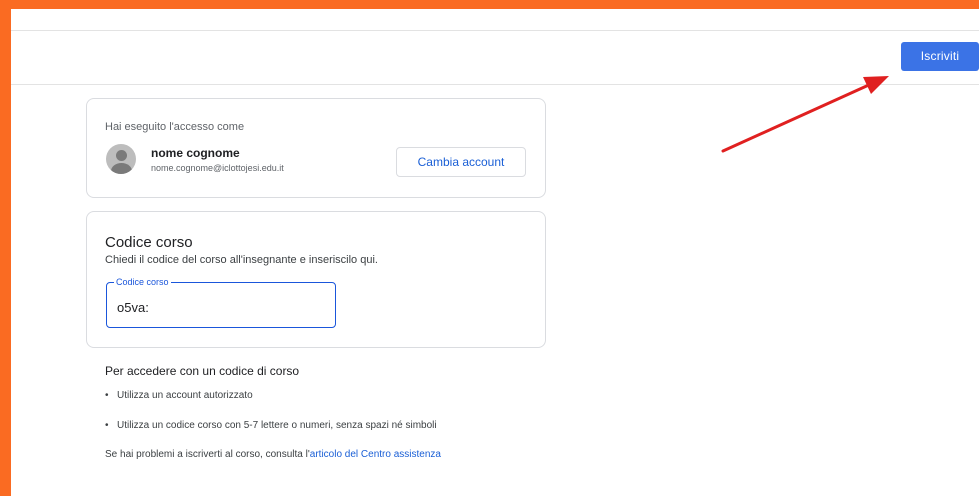 The image size is (979, 496). What do you see at coordinates (121, 155) in the screenshot?
I see `avatar-head-icon` at bounding box center [121, 155].